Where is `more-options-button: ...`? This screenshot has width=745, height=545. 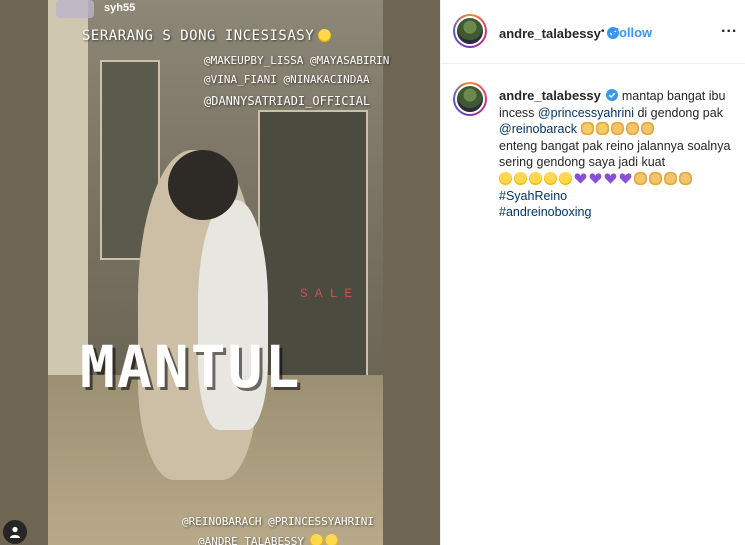
more-options-button: ... is located at coordinates (729, 28).